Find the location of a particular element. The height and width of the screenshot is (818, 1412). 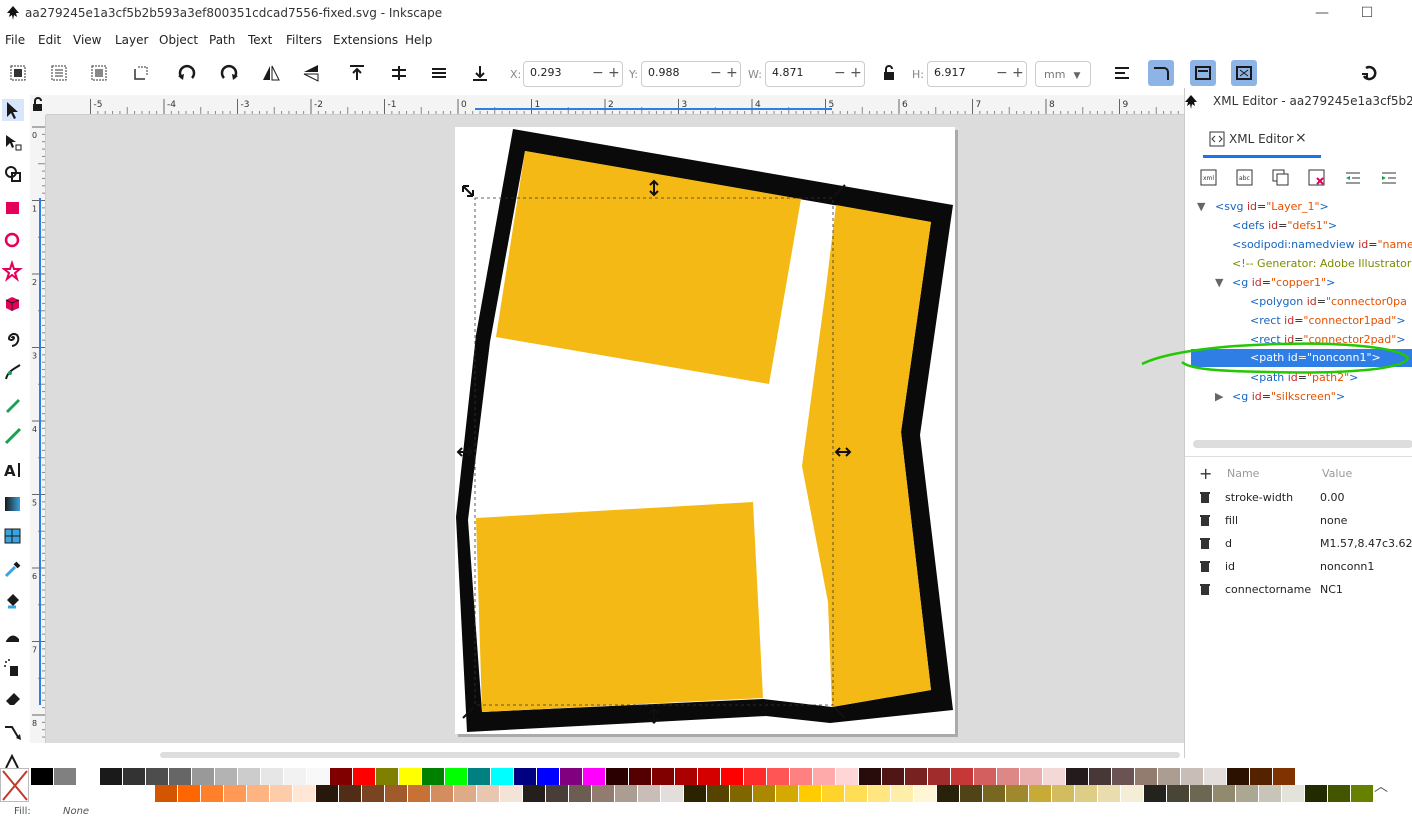

expander-open-icon: ▼ is located at coordinates (1219, 282).